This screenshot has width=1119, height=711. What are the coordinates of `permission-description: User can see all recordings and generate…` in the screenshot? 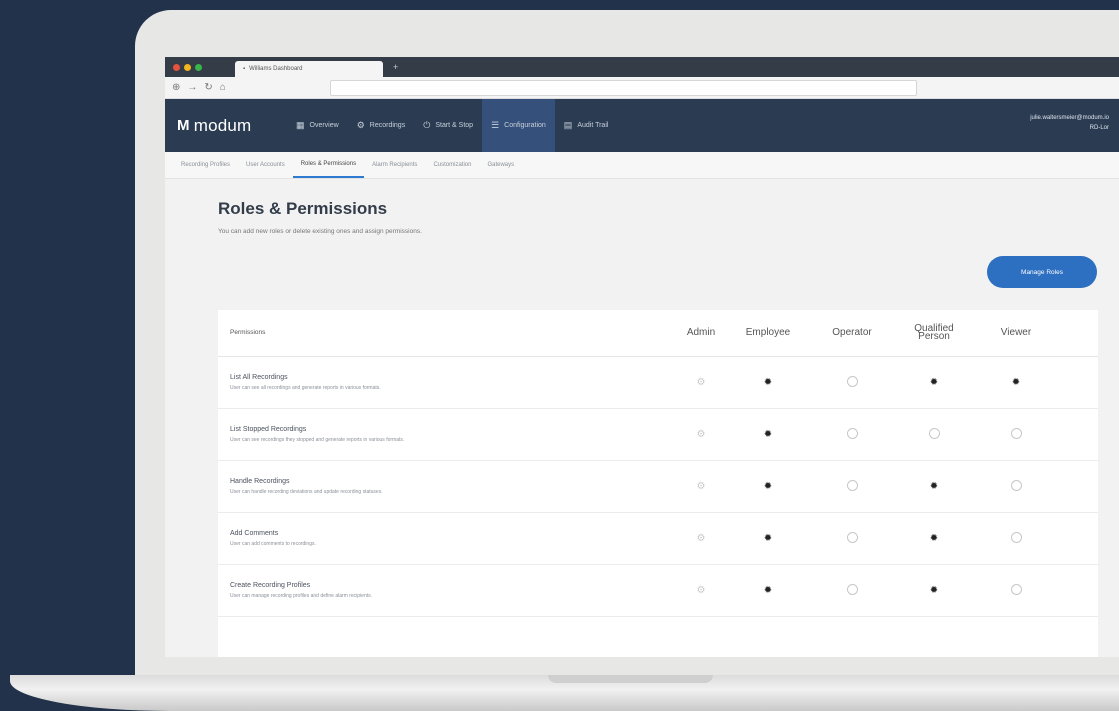 It's located at (305, 388).